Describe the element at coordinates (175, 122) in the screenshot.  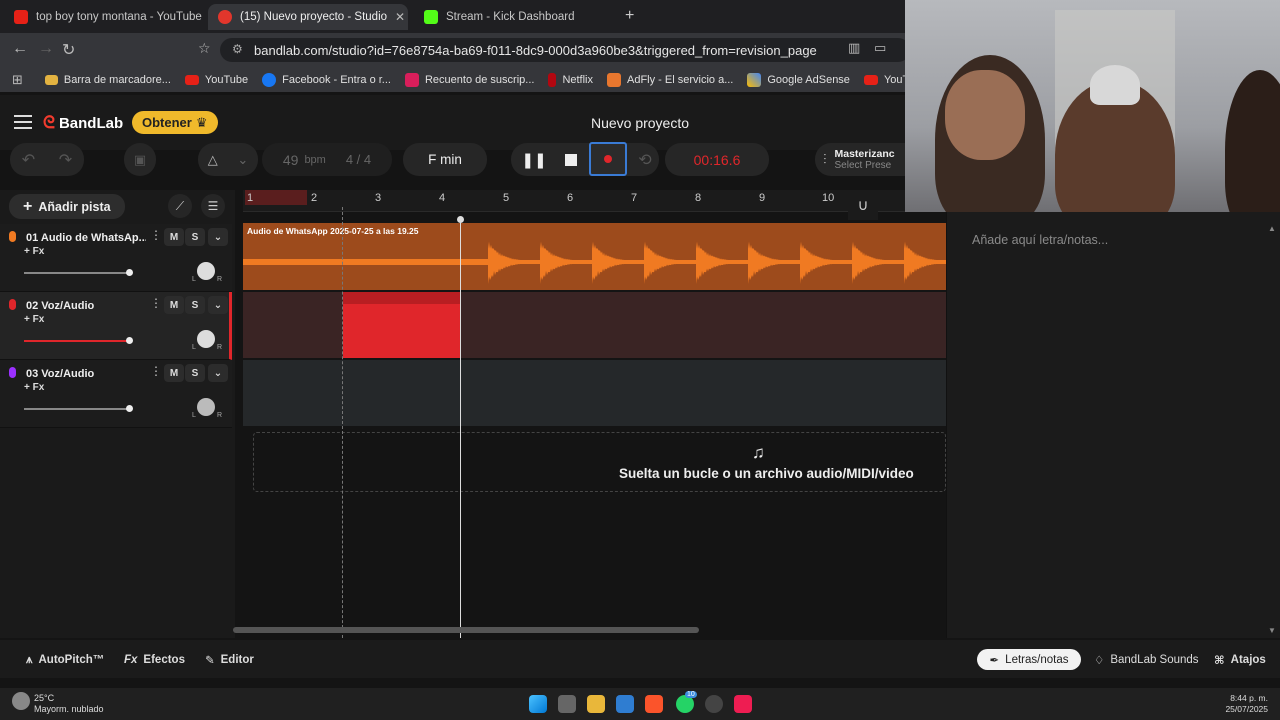
I see `obtener-button: Obtener ♛` at that location.